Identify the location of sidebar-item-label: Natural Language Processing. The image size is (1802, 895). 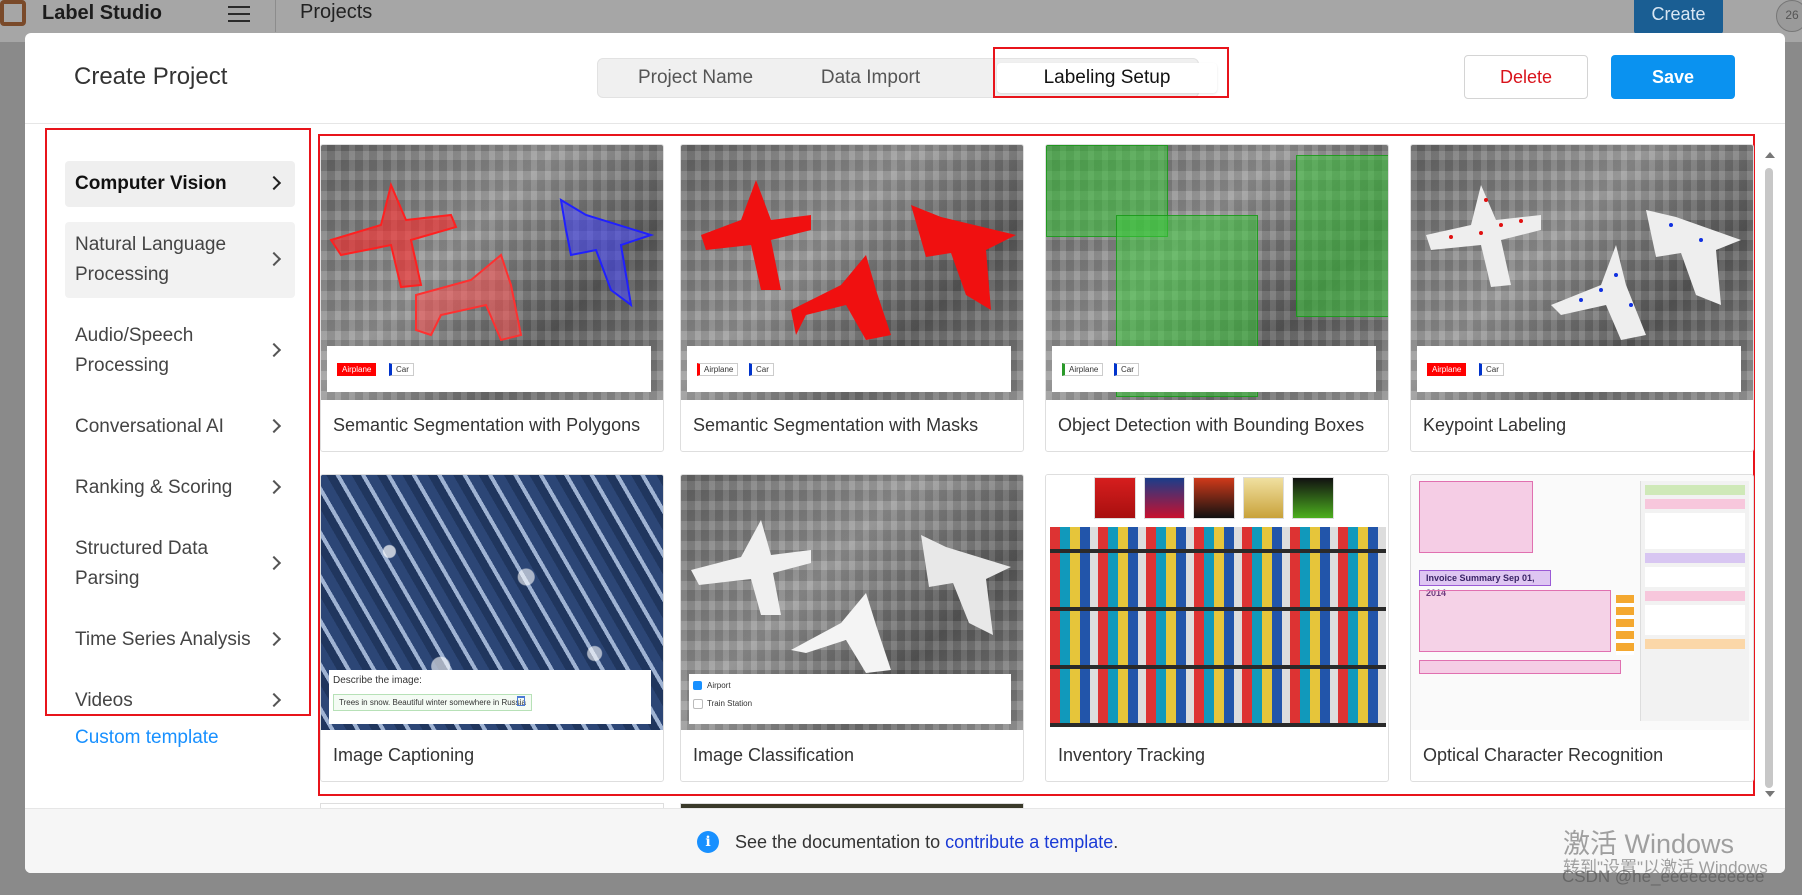
(151, 259).